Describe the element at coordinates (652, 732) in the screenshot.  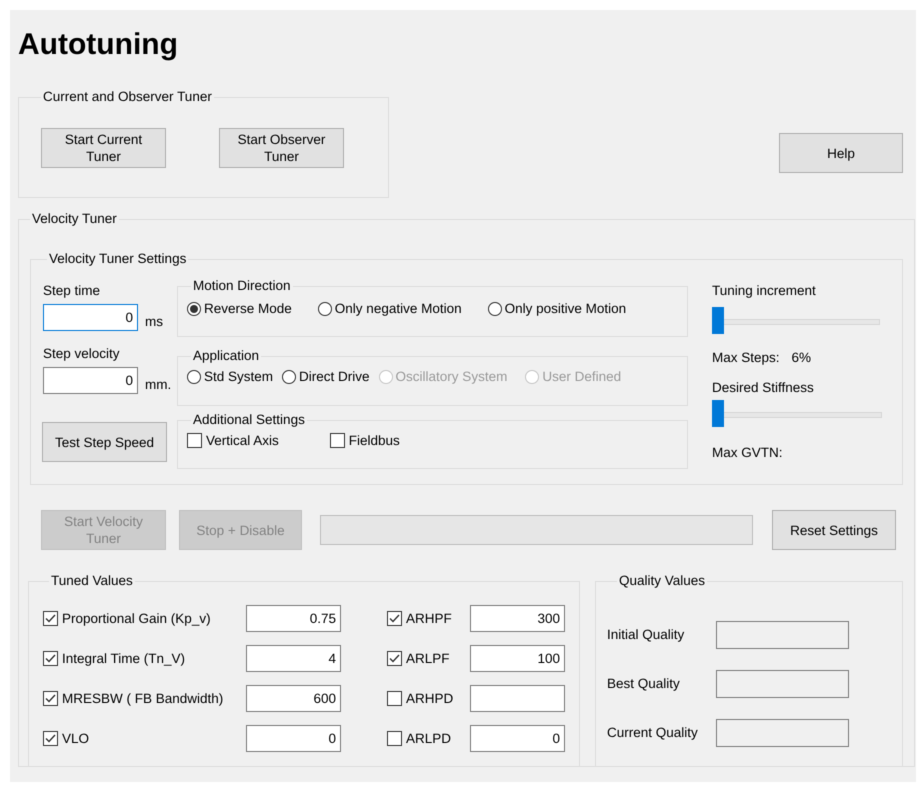
I see `quality-label: Current Quality` at that location.